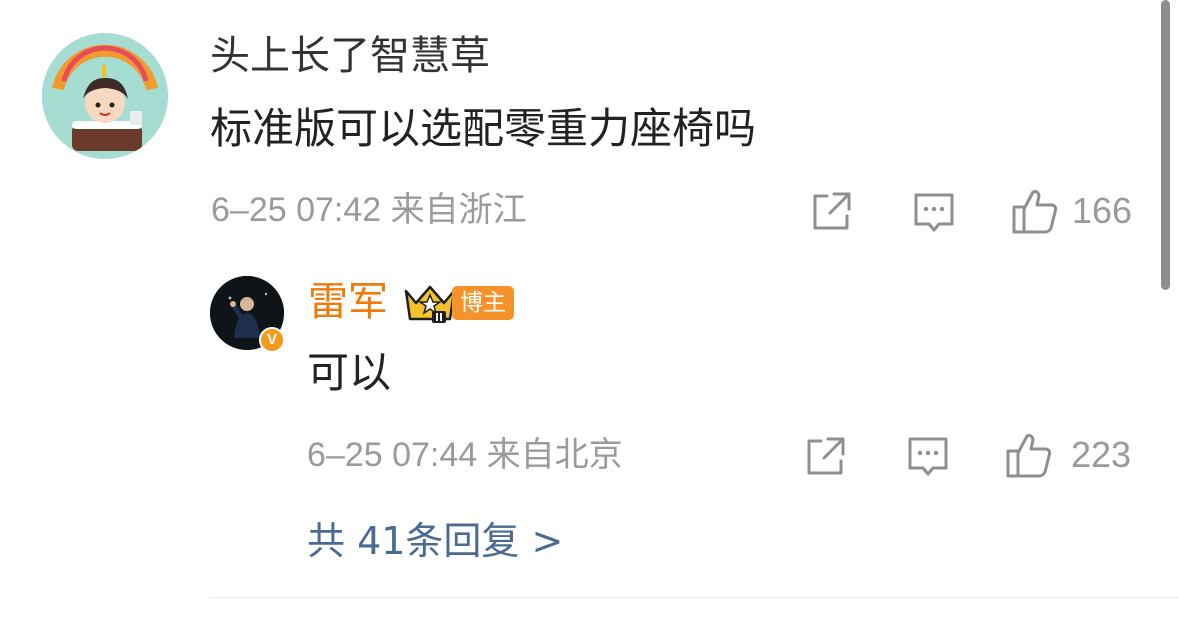 The width and height of the screenshot is (1179, 622). I want to click on commenter-username: 头上长了智慧草, so click(350, 56).